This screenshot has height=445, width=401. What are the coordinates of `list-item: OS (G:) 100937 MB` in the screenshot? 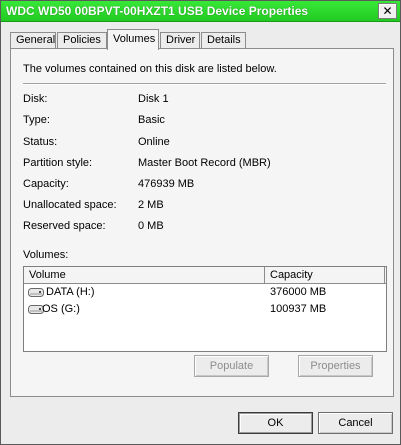 It's located at (205, 309).